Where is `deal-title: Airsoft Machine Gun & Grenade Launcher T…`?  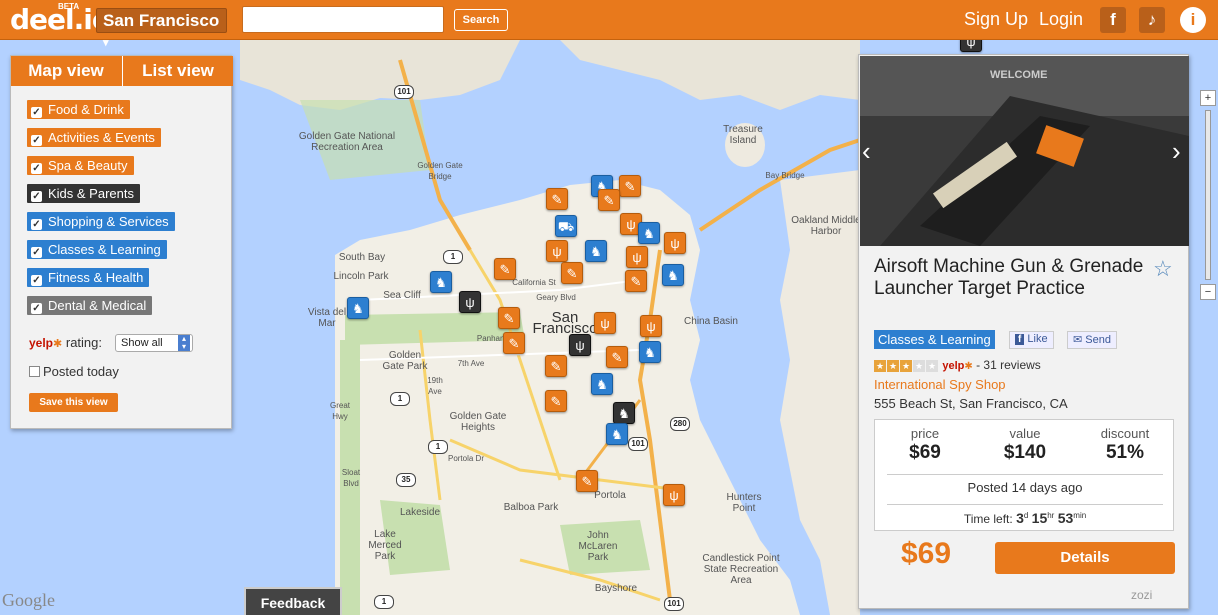
deal-title: Airsoft Machine Gun & Grenade Launcher T… is located at coordinates (1014, 278).